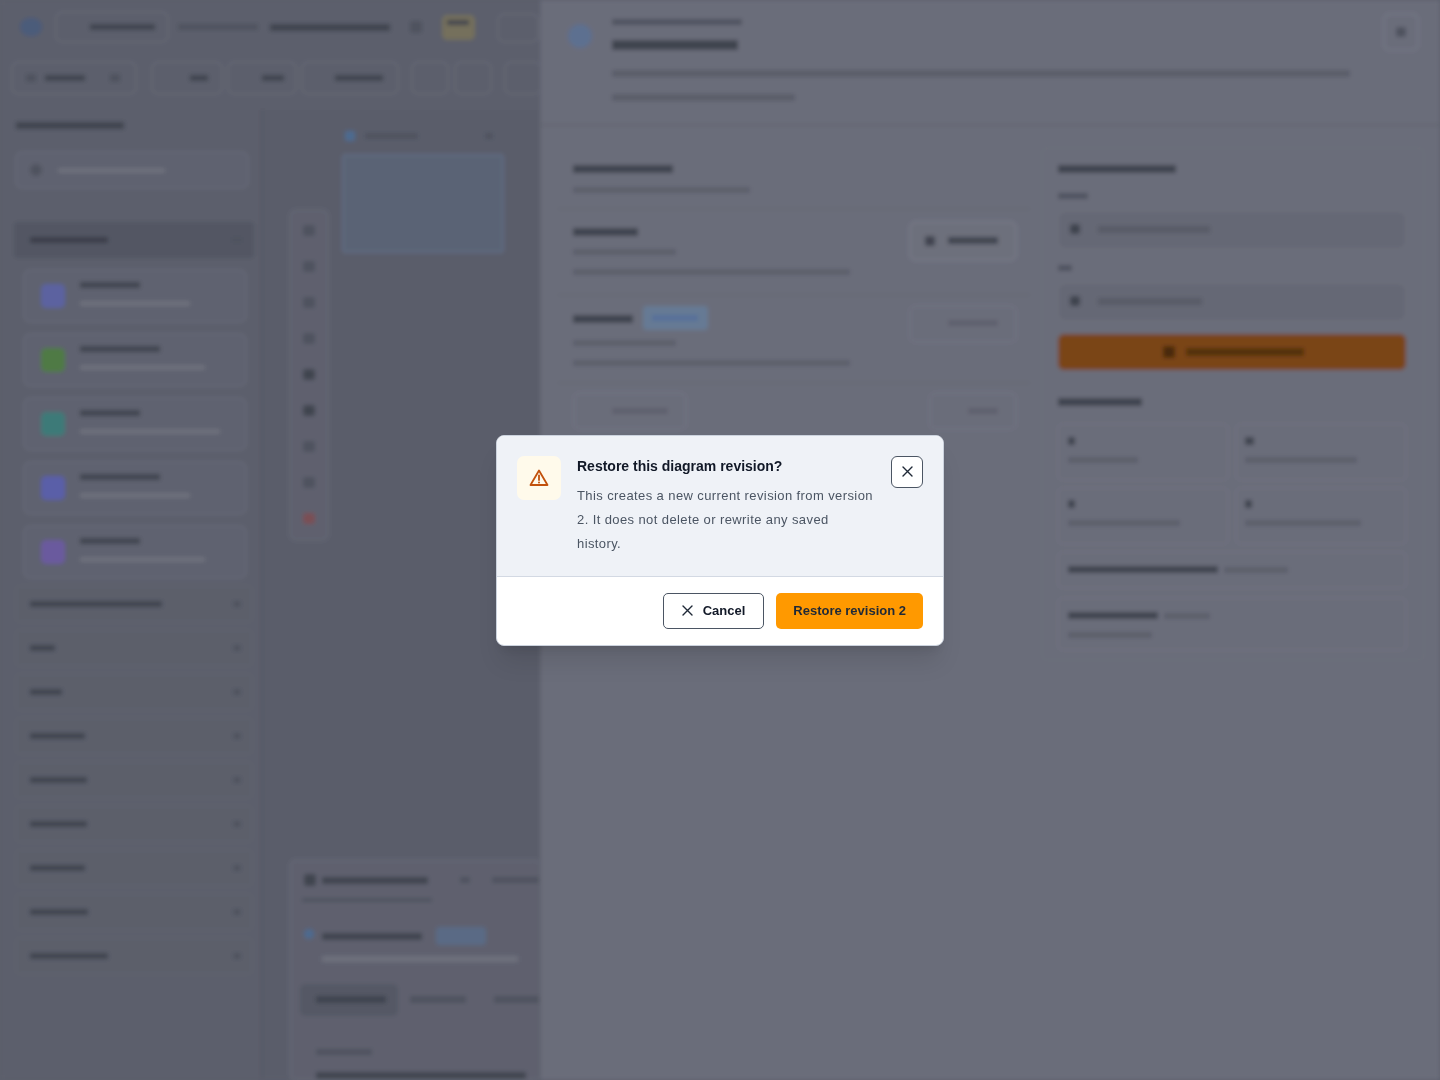 The height and width of the screenshot is (1080, 1440). What do you see at coordinates (725, 519) in the screenshot?
I see `dialog-message: This creates a new current revision from version 2. It does not delete or rewrite any saved history.` at bounding box center [725, 519].